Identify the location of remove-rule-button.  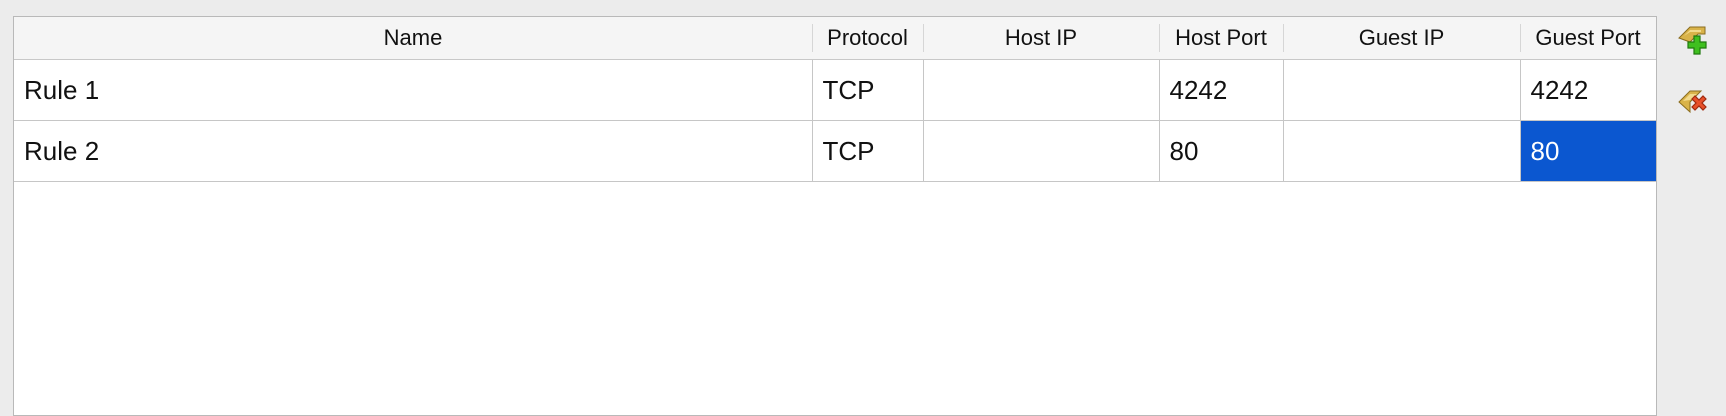
(1694, 102).